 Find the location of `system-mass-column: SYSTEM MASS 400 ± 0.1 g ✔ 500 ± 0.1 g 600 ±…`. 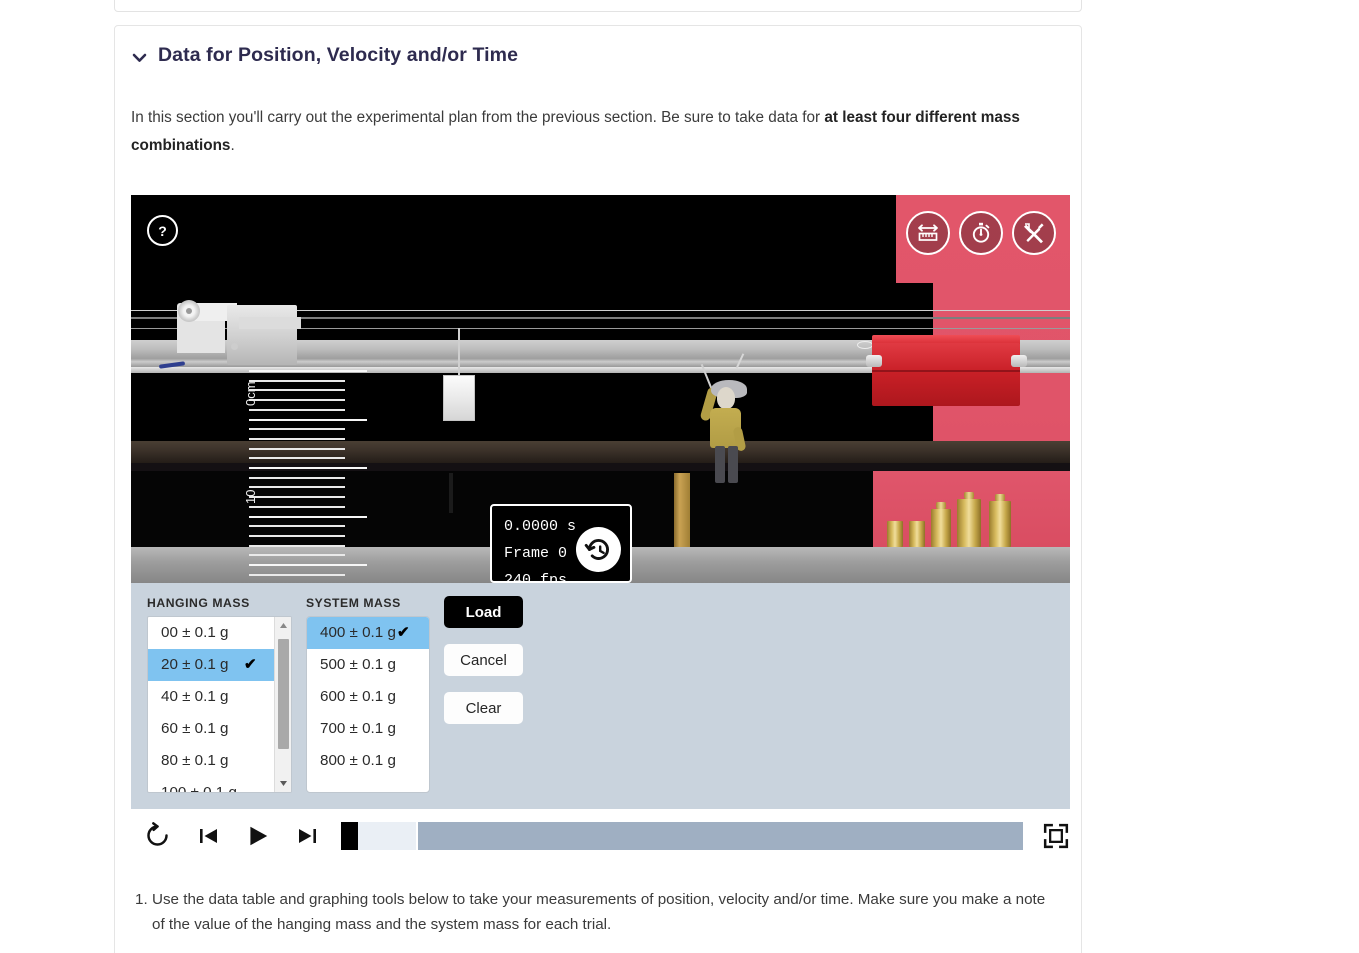

system-mass-column: SYSTEM MASS 400 ± 0.1 g ✔ 500 ± 0.1 g 600 ±… is located at coordinates (368, 694).